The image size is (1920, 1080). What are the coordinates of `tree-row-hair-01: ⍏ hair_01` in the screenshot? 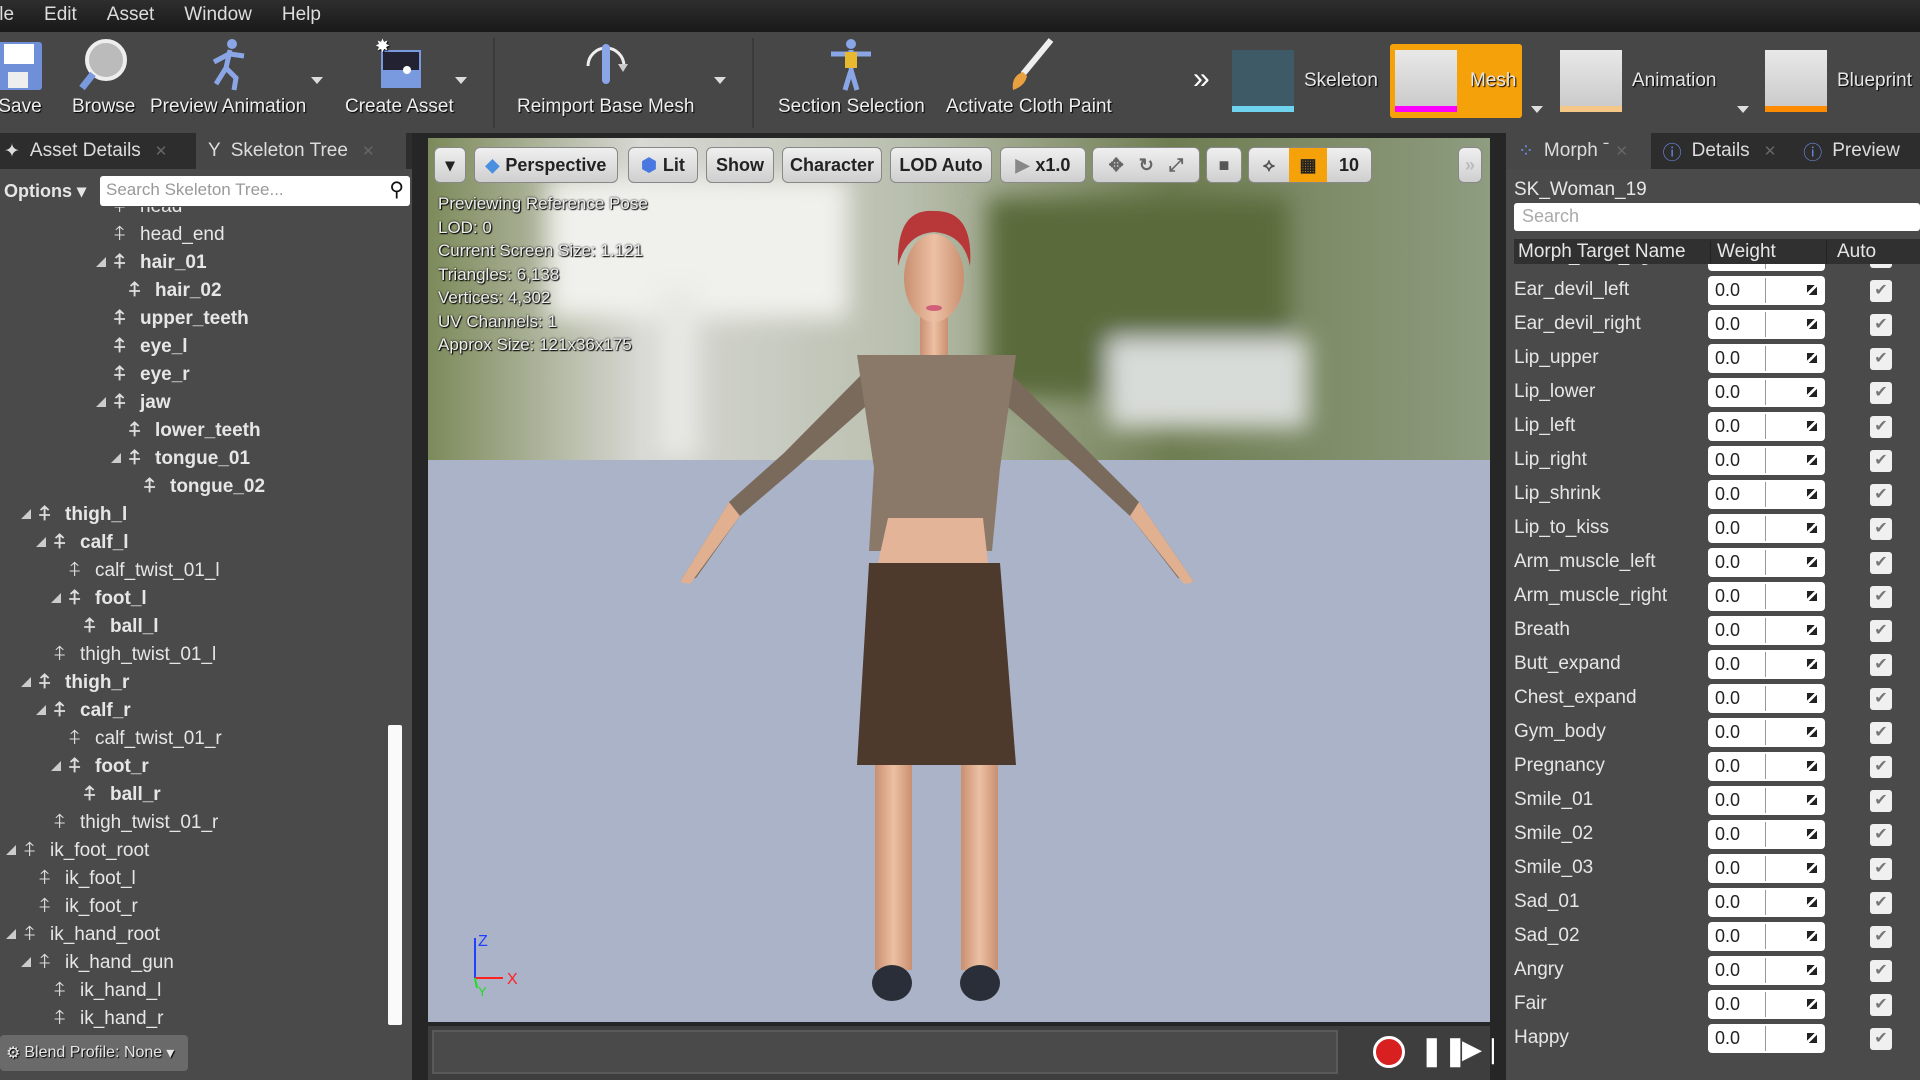 It's located at (103, 263).